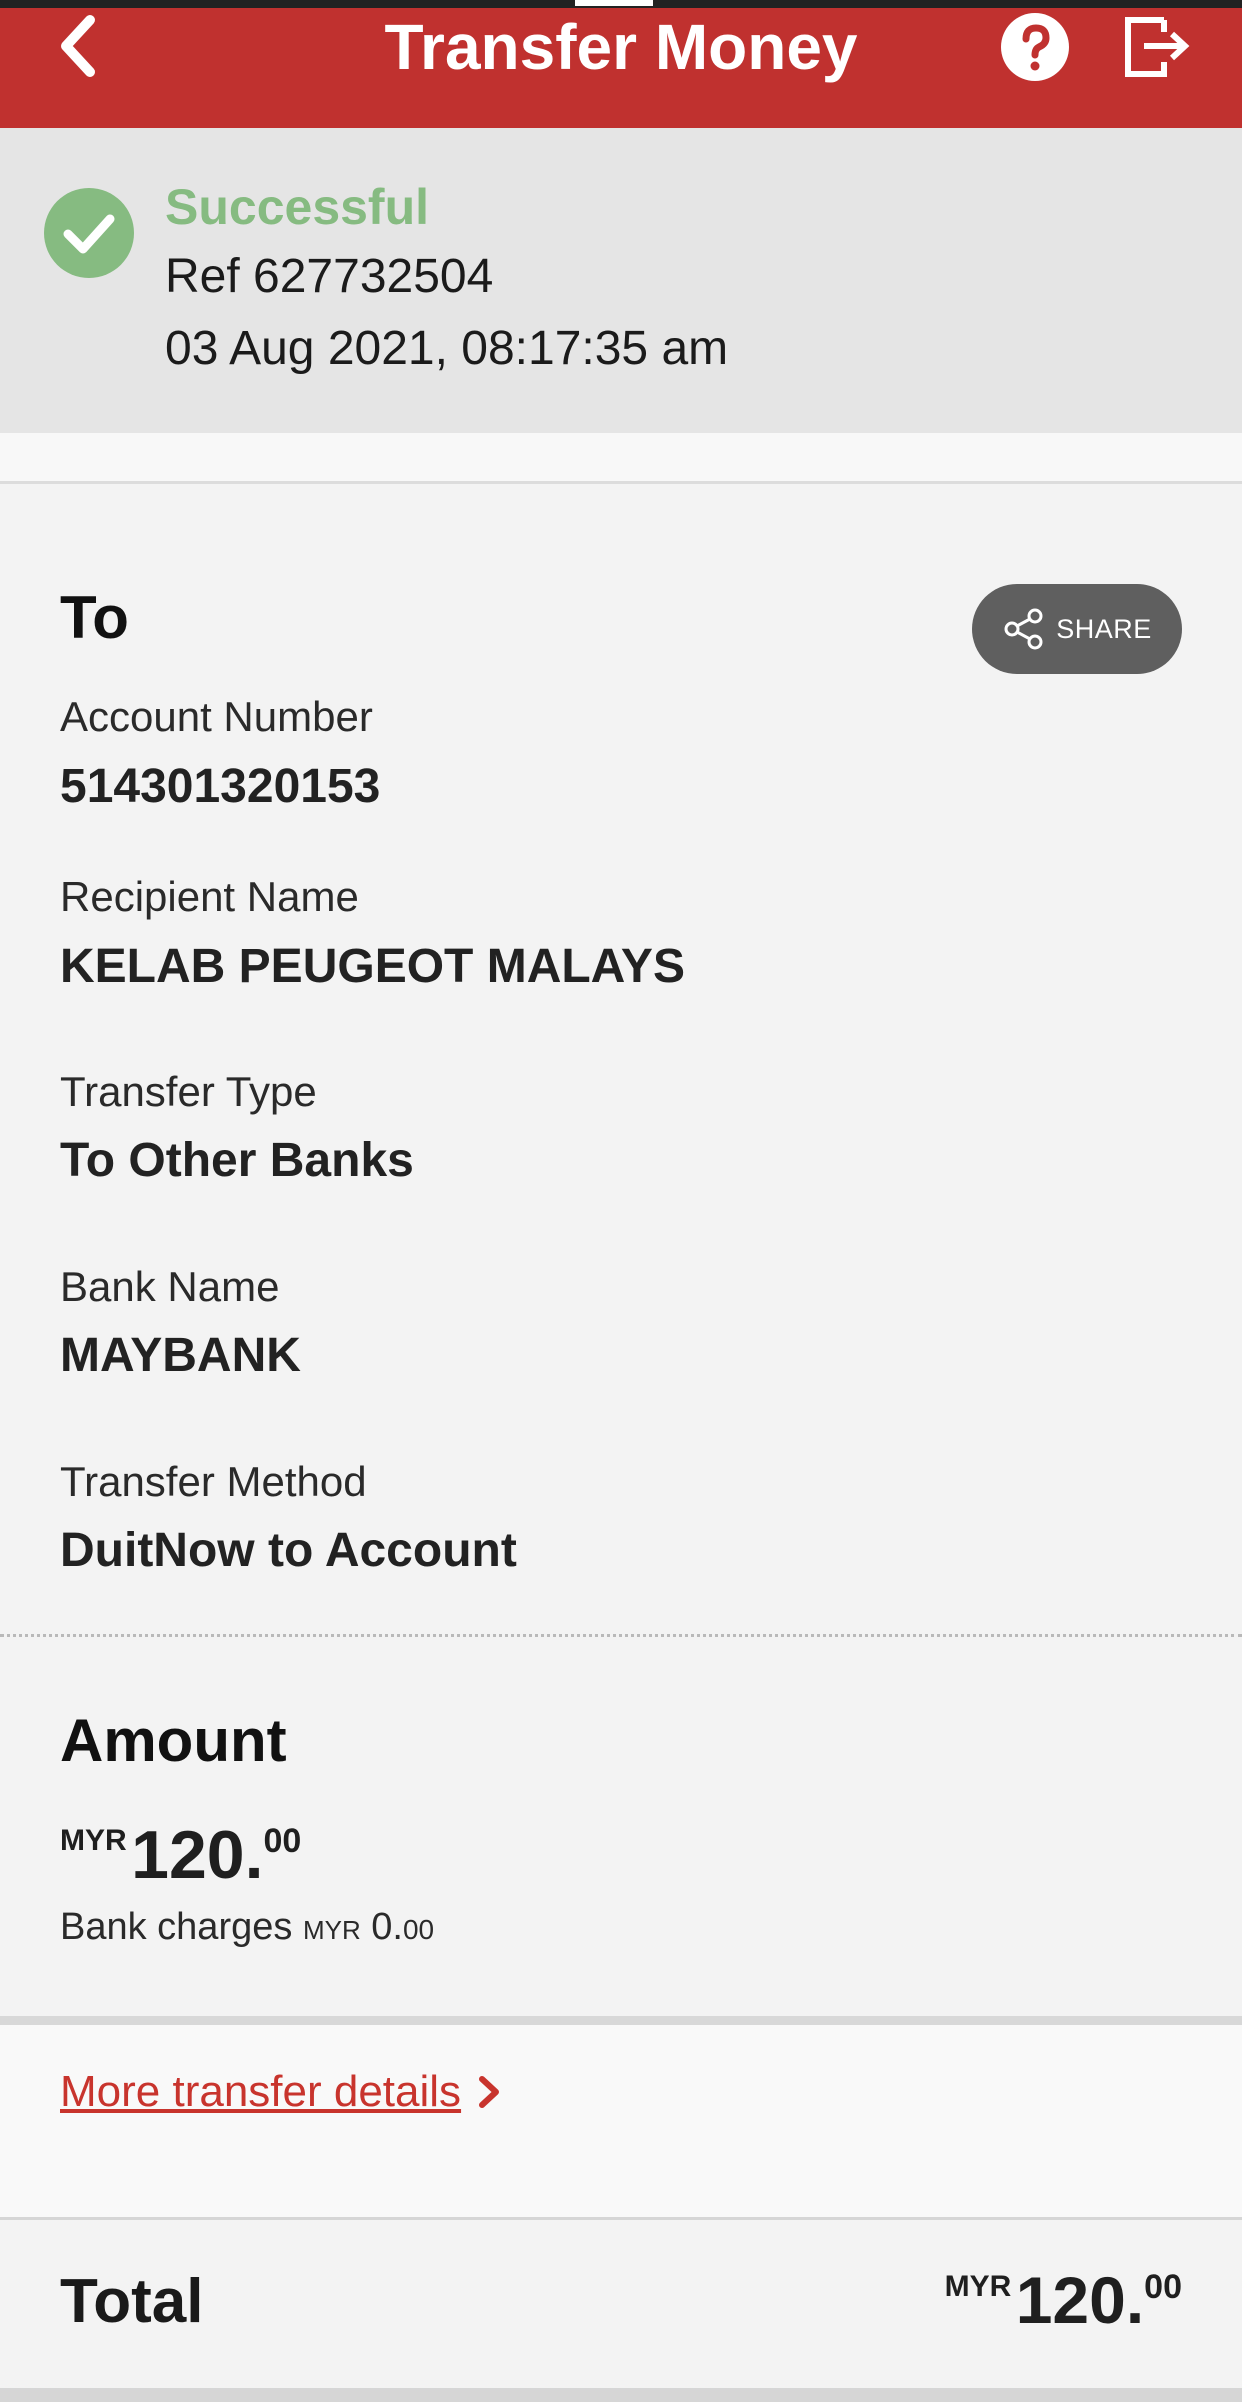 Image resolution: width=1242 pixels, height=2402 pixels. What do you see at coordinates (237, 1160) in the screenshot?
I see `transfer-type-value: To Other Banks` at bounding box center [237, 1160].